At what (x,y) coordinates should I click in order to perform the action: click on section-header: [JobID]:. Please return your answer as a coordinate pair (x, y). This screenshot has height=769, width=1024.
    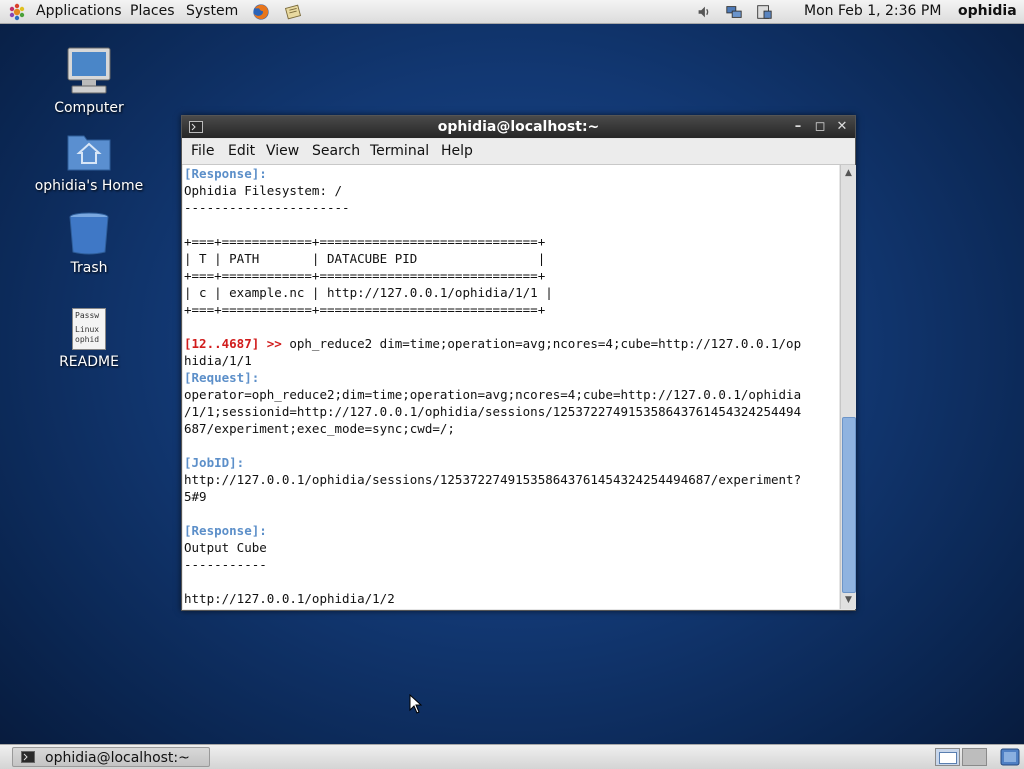
    Looking at the image, I should click on (214, 462).